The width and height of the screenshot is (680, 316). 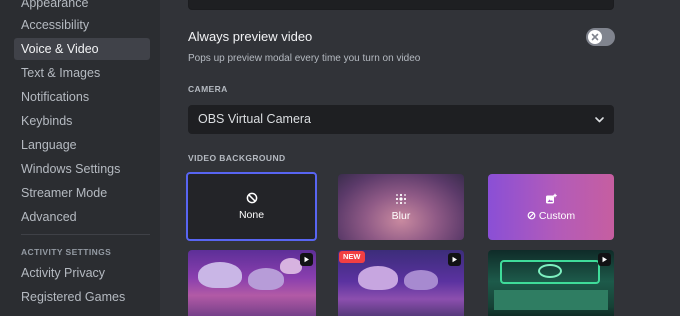 What do you see at coordinates (401, 119) in the screenshot?
I see `camera-select: OBS Virtual Camera` at bounding box center [401, 119].